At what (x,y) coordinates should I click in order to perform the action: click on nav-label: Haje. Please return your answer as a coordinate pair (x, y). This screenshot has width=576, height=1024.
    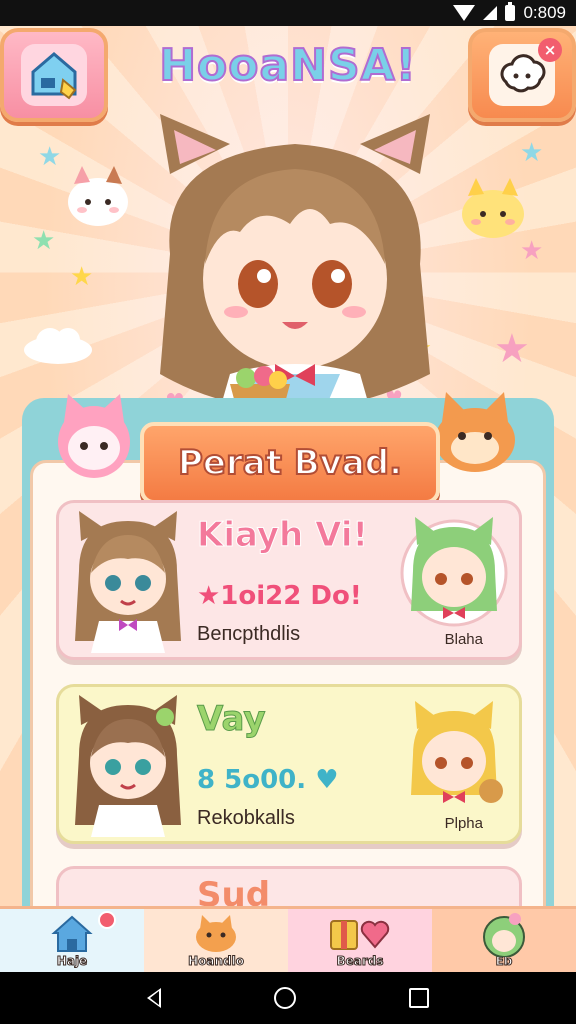
    Looking at the image, I should click on (72, 961).